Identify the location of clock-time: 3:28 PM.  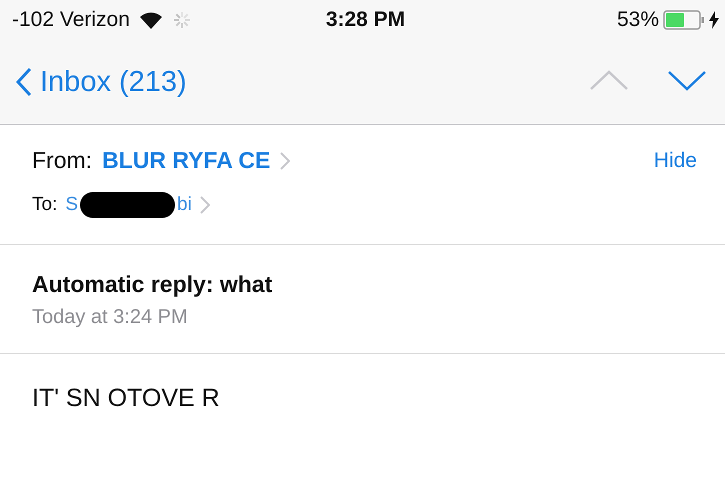
(366, 20).